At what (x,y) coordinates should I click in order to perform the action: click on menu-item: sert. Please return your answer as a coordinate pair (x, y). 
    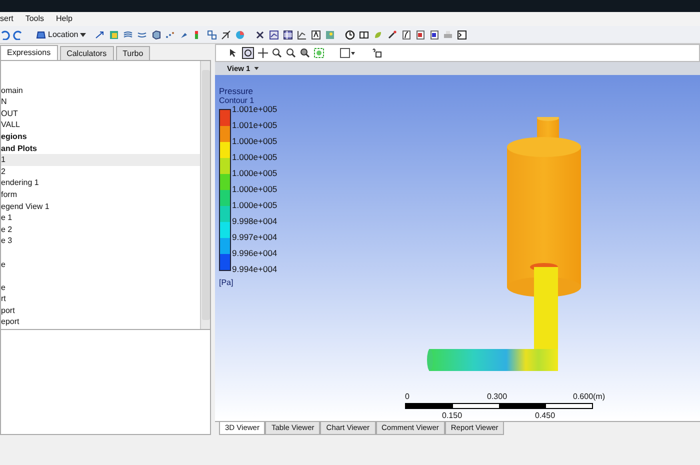
    Looking at the image, I should click on (7, 19).